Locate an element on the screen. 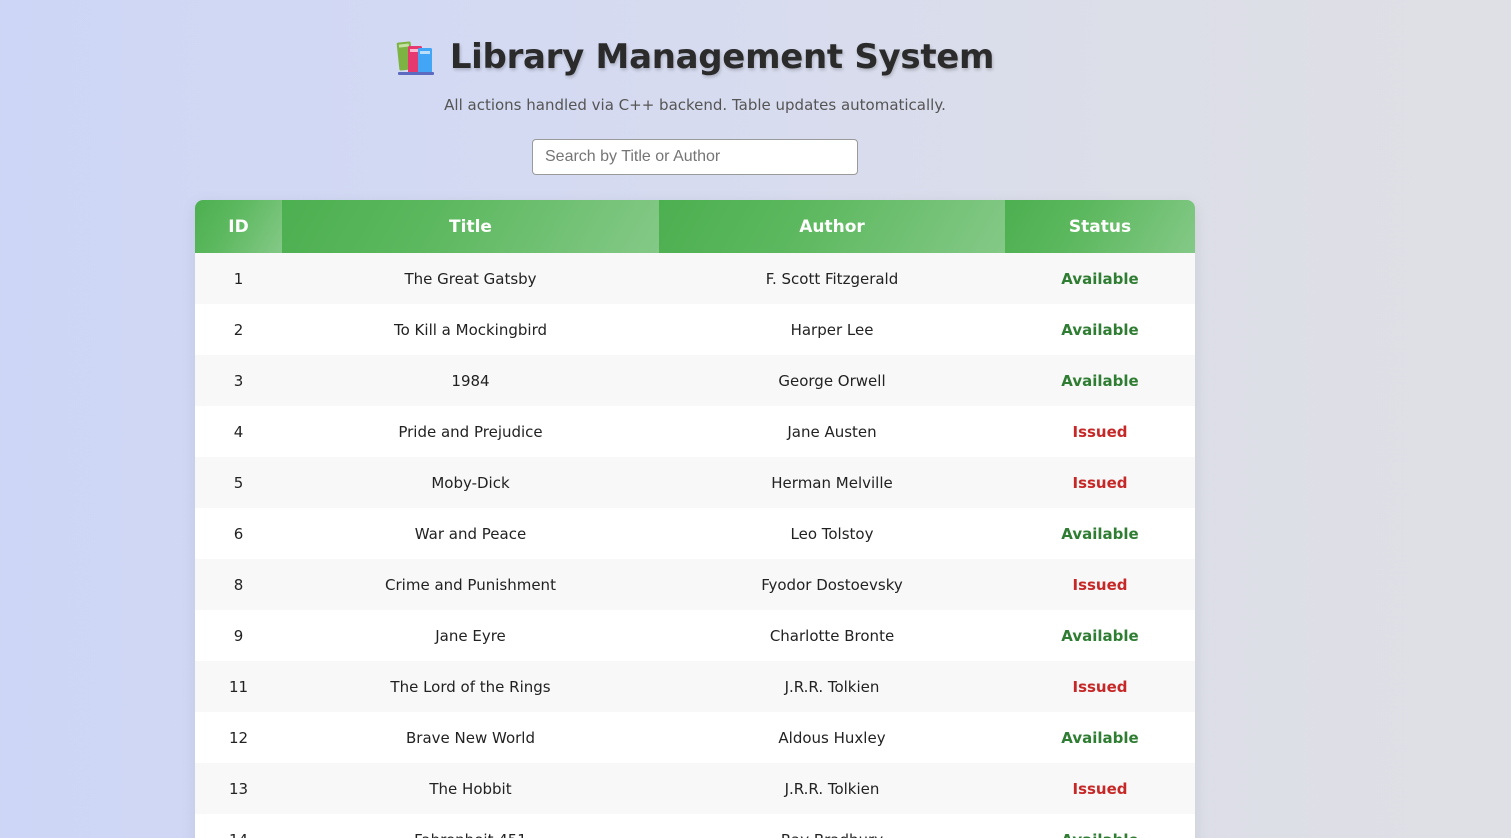 The image size is (1511, 838). cell-id: 11 is located at coordinates (238, 686).